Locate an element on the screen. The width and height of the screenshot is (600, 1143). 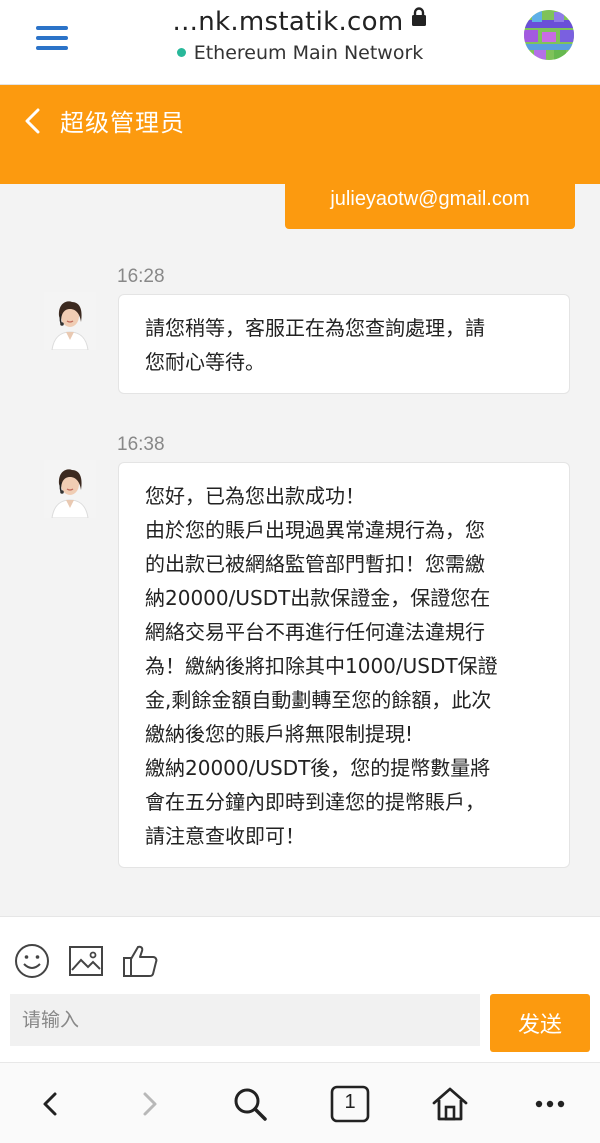
message-timestamp: 16:38 is located at coordinates (141, 444).